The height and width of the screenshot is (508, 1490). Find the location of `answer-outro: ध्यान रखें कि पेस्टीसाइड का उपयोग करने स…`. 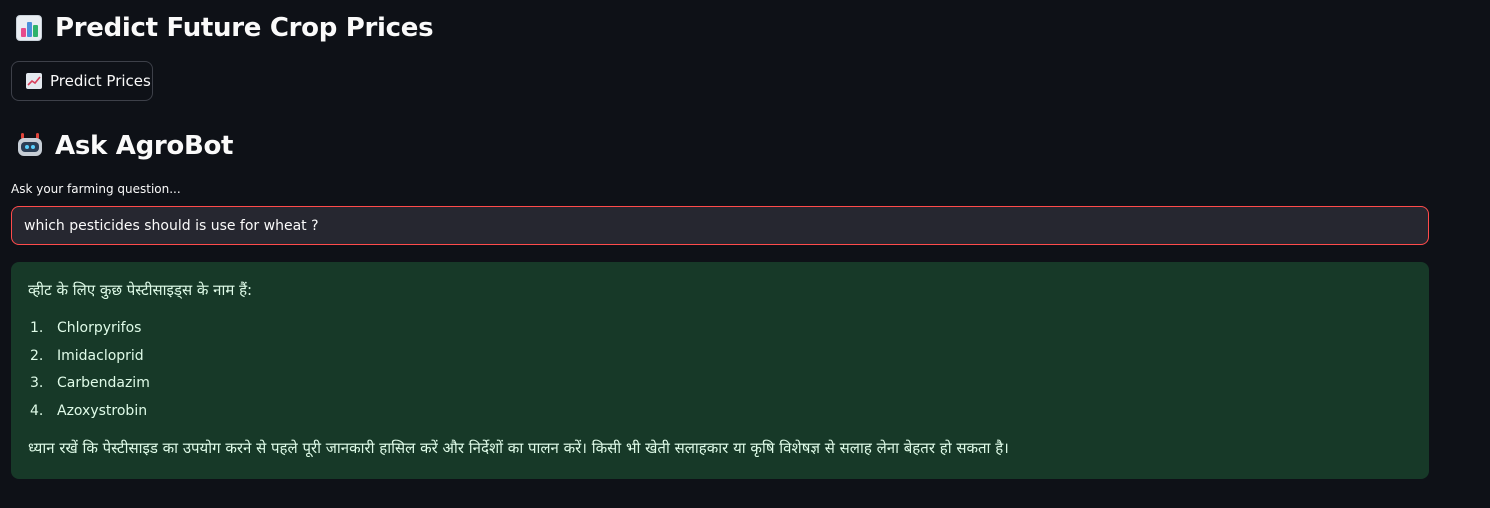

answer-outro: ध्यान रखें कि पेस्टीसाइड का उपयोग करने स… is located at coordinates (518, 448).